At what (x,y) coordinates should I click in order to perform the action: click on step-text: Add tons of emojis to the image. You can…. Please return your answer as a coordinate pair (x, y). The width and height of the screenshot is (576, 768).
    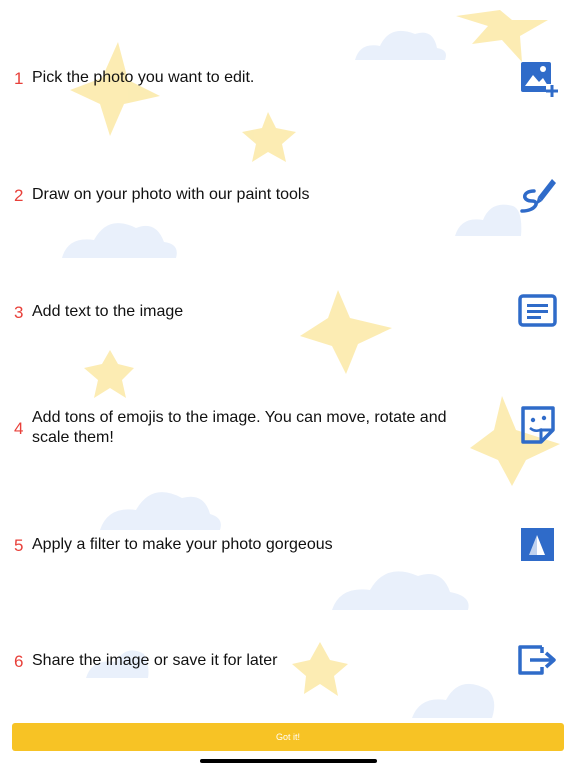
    Looking at the image, I should click on (247, 428).